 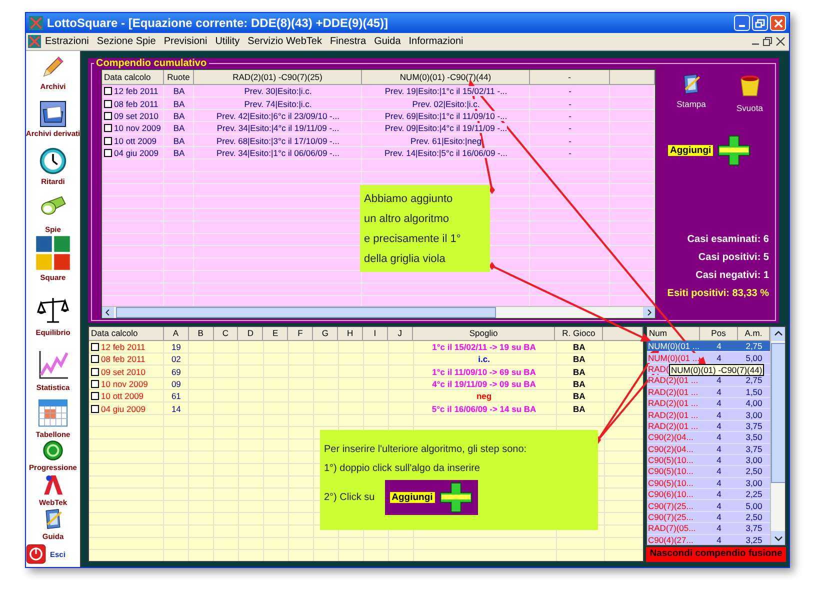 What do you see at coordinates (412, 497) in the screenshot?
I see `add-label: Aggiungi` at bounding box center [412, 497].